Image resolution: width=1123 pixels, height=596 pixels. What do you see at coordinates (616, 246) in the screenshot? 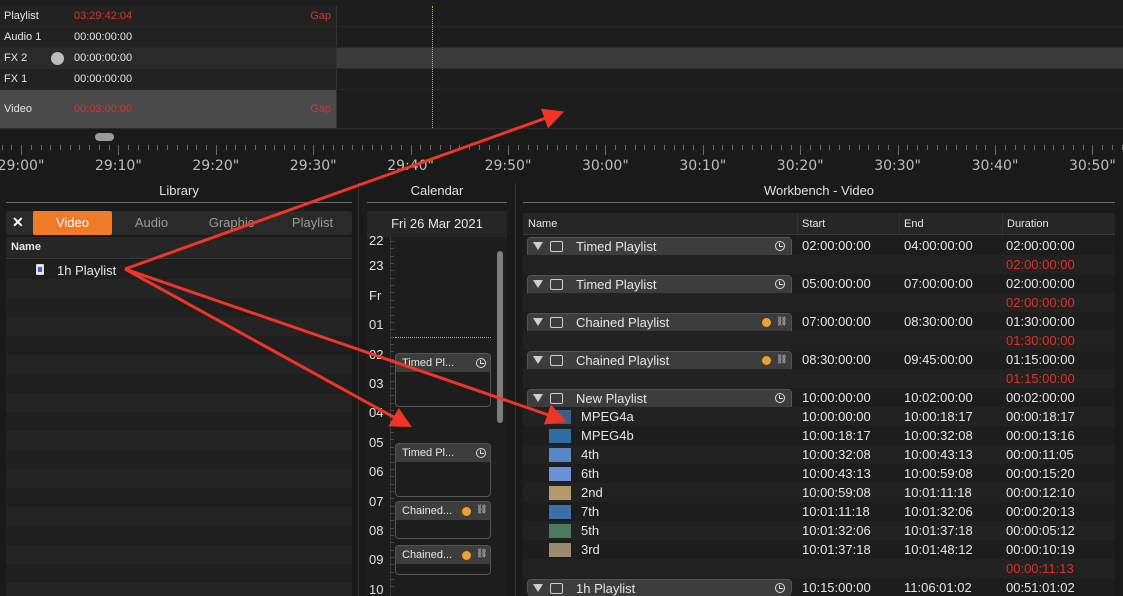
I see `playlist-name: Timed Playlist` at bounding box center [616, 246].